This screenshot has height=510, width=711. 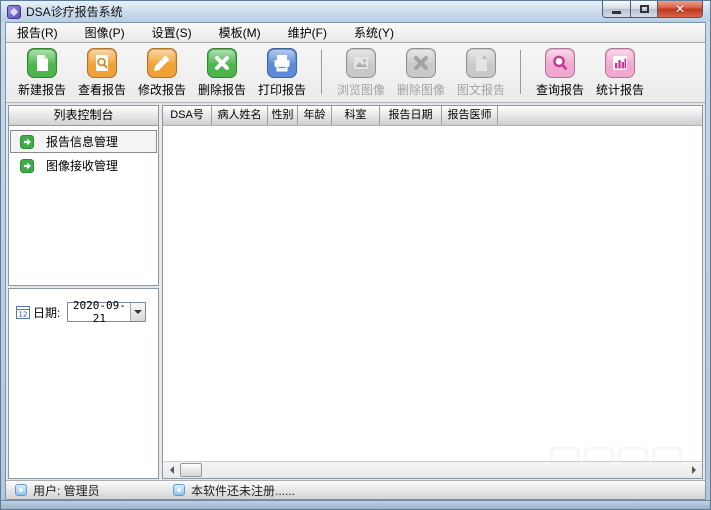 What do you see at coordinates (600, 115) in the screenshot?
I see `column-header-filler` at bounding box center [600, 115].